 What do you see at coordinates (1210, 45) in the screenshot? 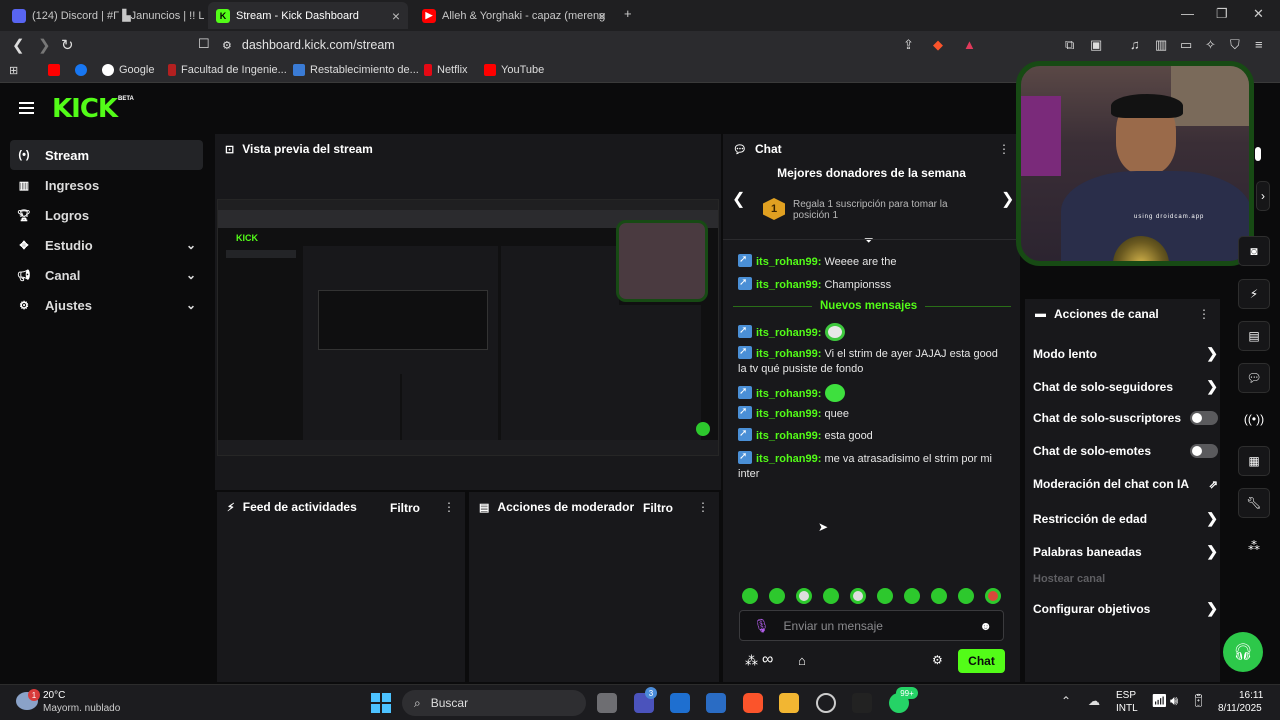
I see `leo-icon: ✧` at bounding box center [1210, 45].